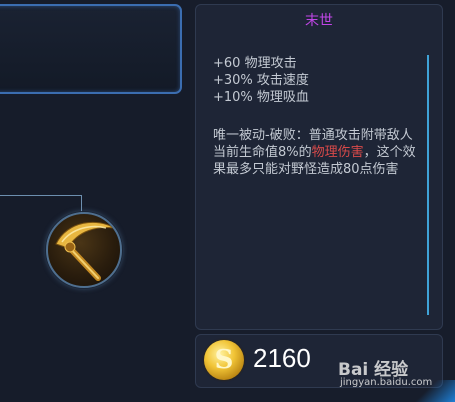  I want to click on item-title: 末世, so click(319, 21).